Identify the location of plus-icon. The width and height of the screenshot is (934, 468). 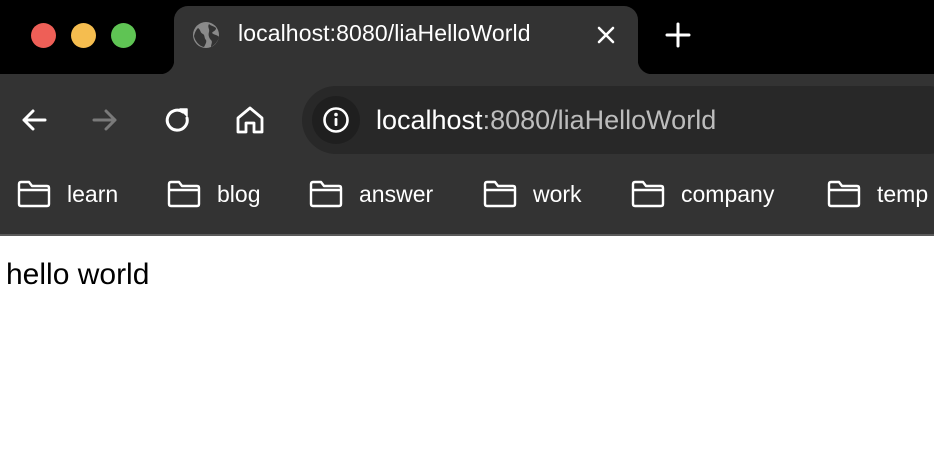
(678, 35).